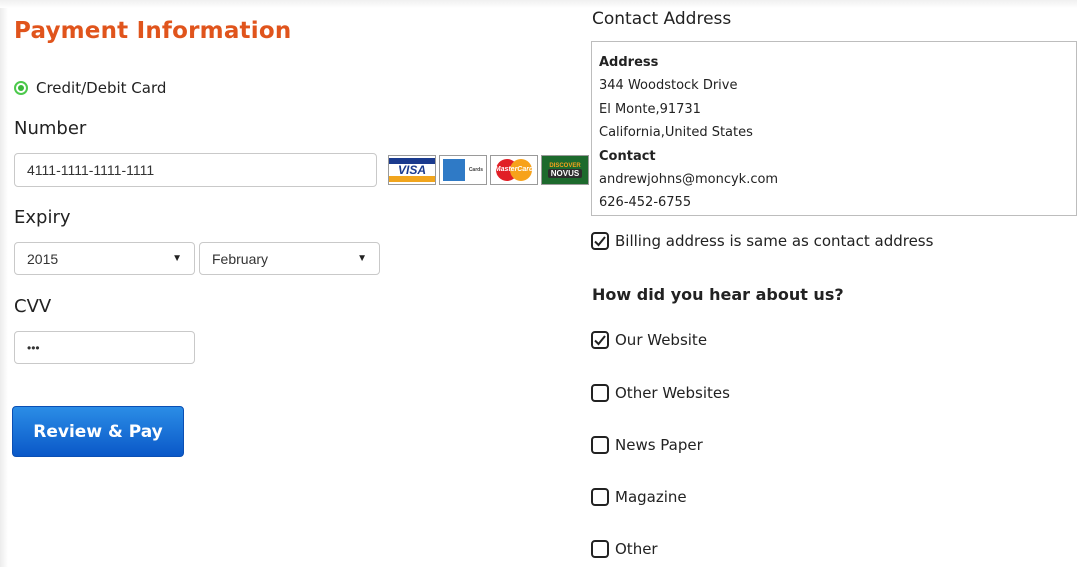 This screenshot has height=567, width=1077. What do you see at coordinates (689, 180) in the screenshot?
I see `contact-email: andrewjohns@moncyk.com` at bounding box center [689, 180].